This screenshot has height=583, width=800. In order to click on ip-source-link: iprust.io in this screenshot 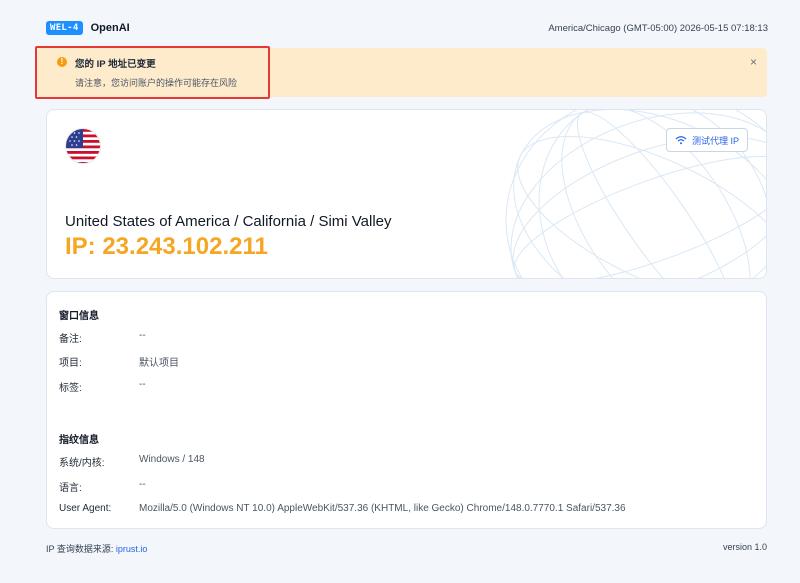, I will do `click(132, 549)`.